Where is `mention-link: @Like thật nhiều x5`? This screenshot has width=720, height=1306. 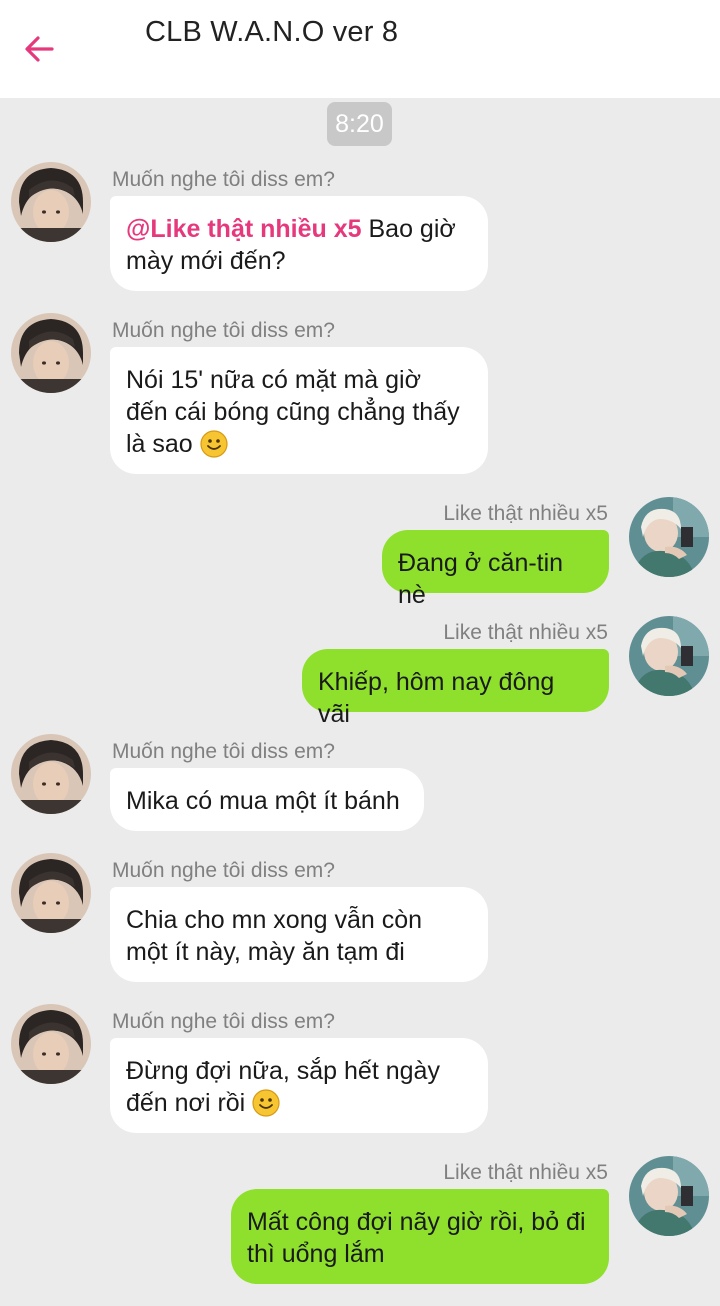 mention-link: @Like thật nhiều x5 is located at coordinates (244, 229).